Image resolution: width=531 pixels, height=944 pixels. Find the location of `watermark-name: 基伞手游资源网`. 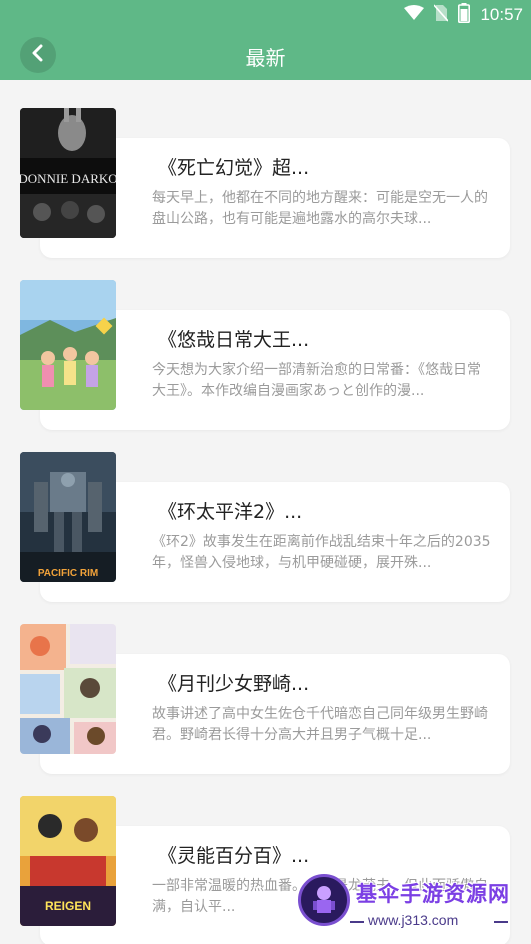

watermark-name: 基伞手游资源网 is located at coordinates (433, 894).